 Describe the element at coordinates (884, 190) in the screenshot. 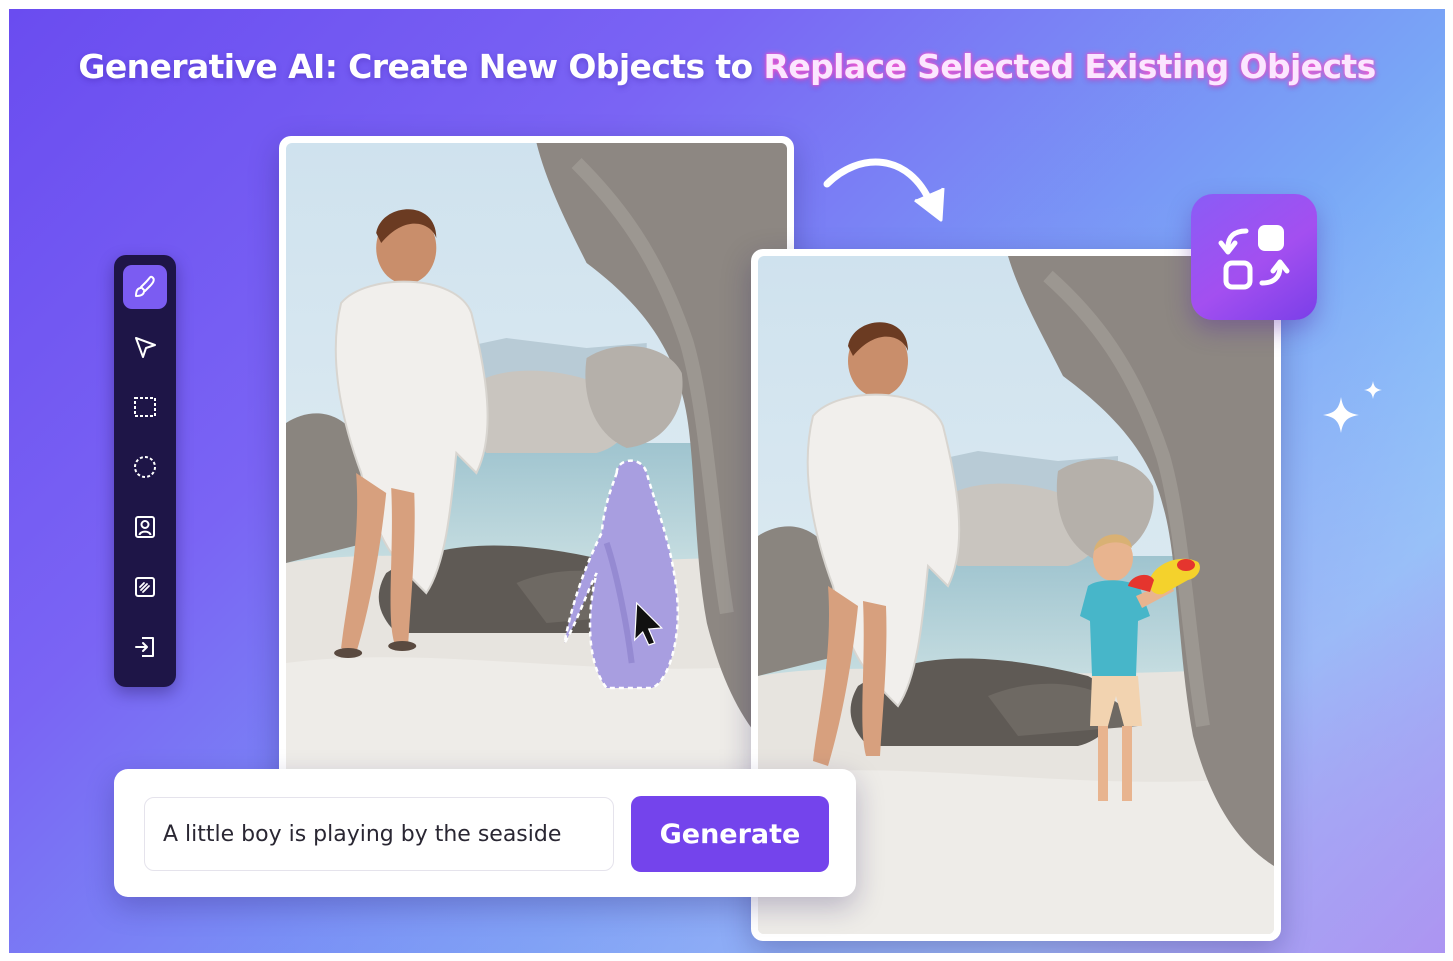

I see `curved-arrow-icon` at that location.